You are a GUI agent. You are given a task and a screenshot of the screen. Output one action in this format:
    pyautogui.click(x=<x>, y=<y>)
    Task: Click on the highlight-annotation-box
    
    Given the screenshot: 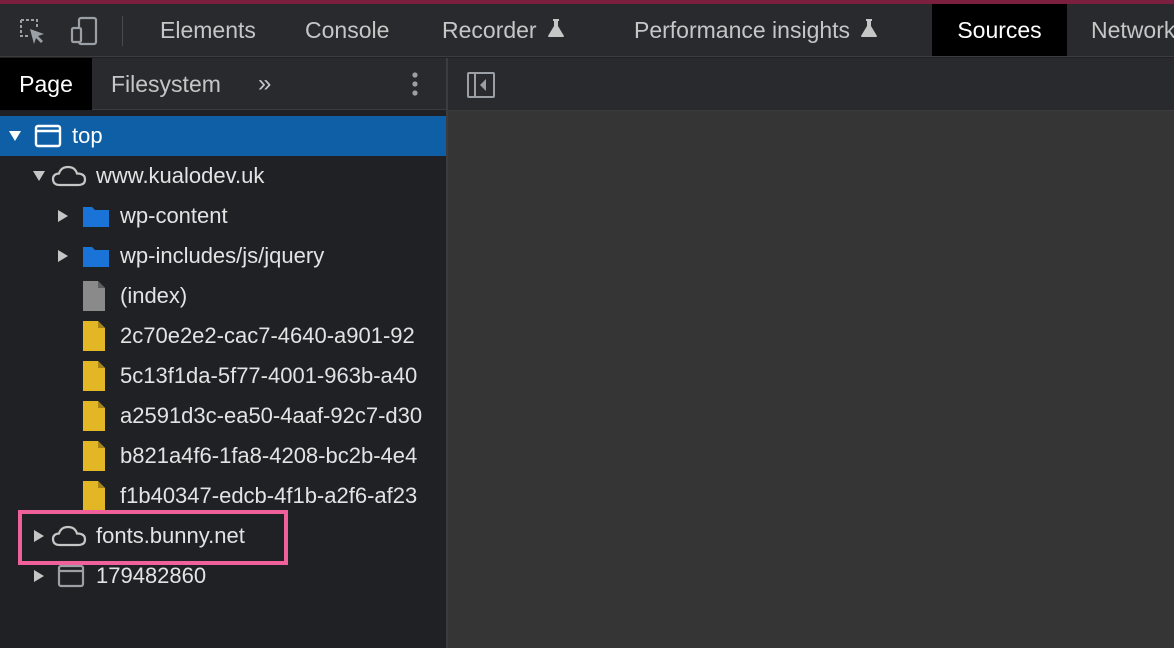 What is the action you would take?
    pyautogui.click(x=153, y=537)
    